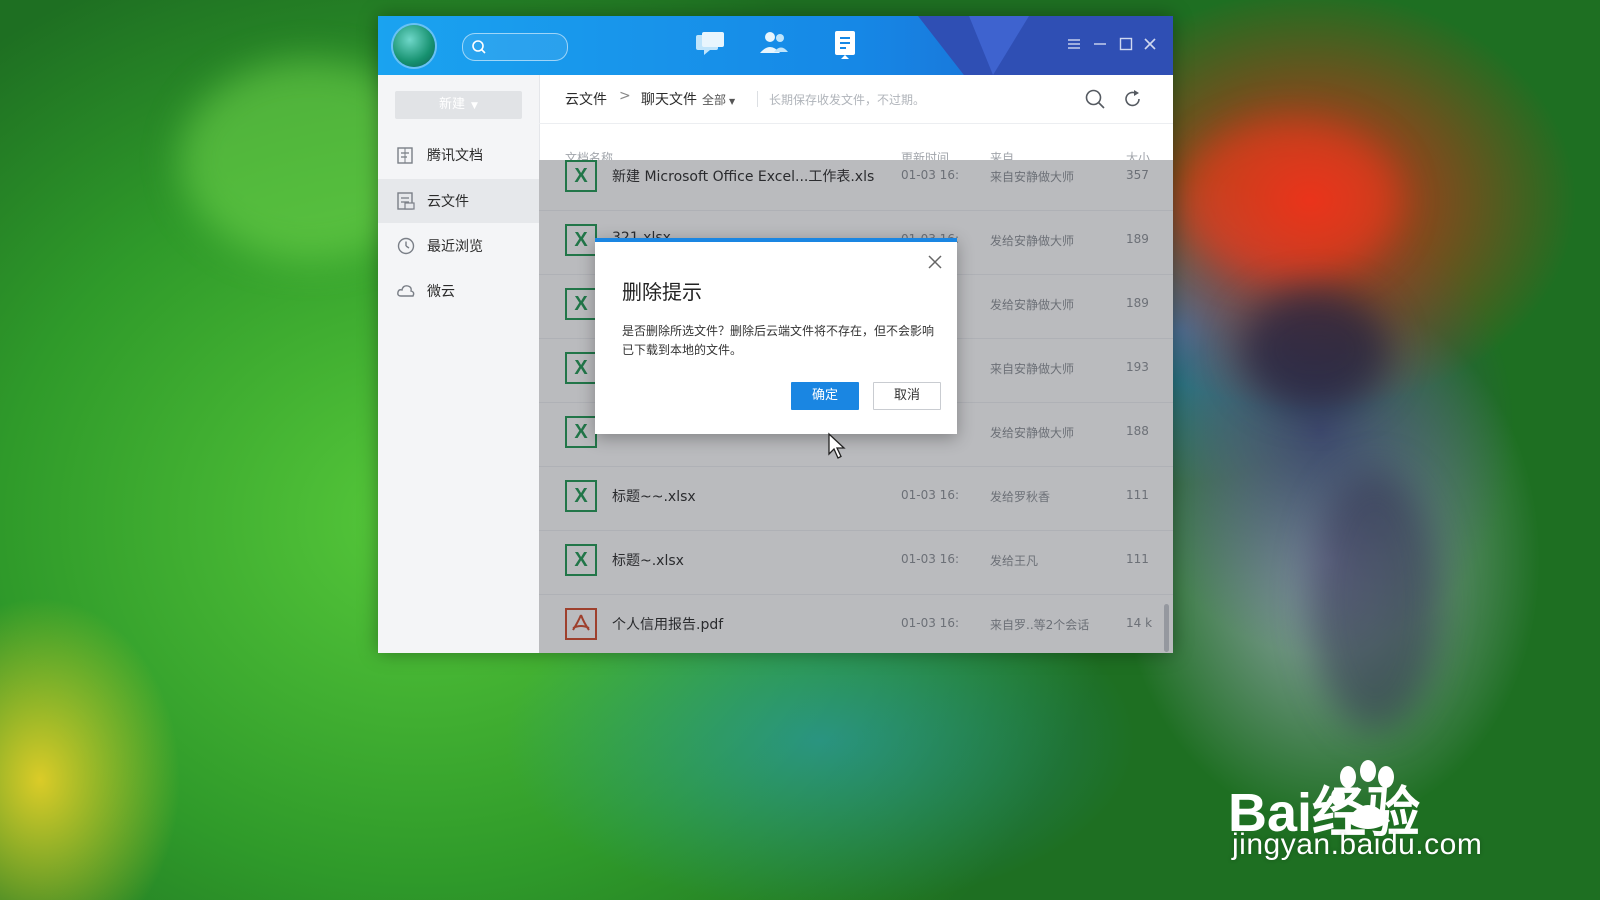 The width and height of the screenshot is (1600, 900). What do you see at coordinates (455, 156) in the screenshot?
I see `sidebar-item-label: 腾讯文档` at bounding box center [455, 156].